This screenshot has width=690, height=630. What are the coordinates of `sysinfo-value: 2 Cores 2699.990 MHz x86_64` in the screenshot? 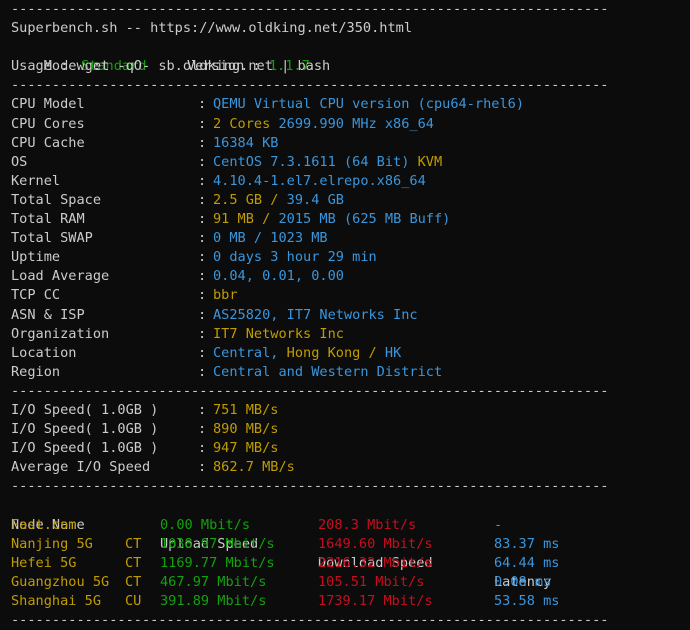 It's located at (323, 124).